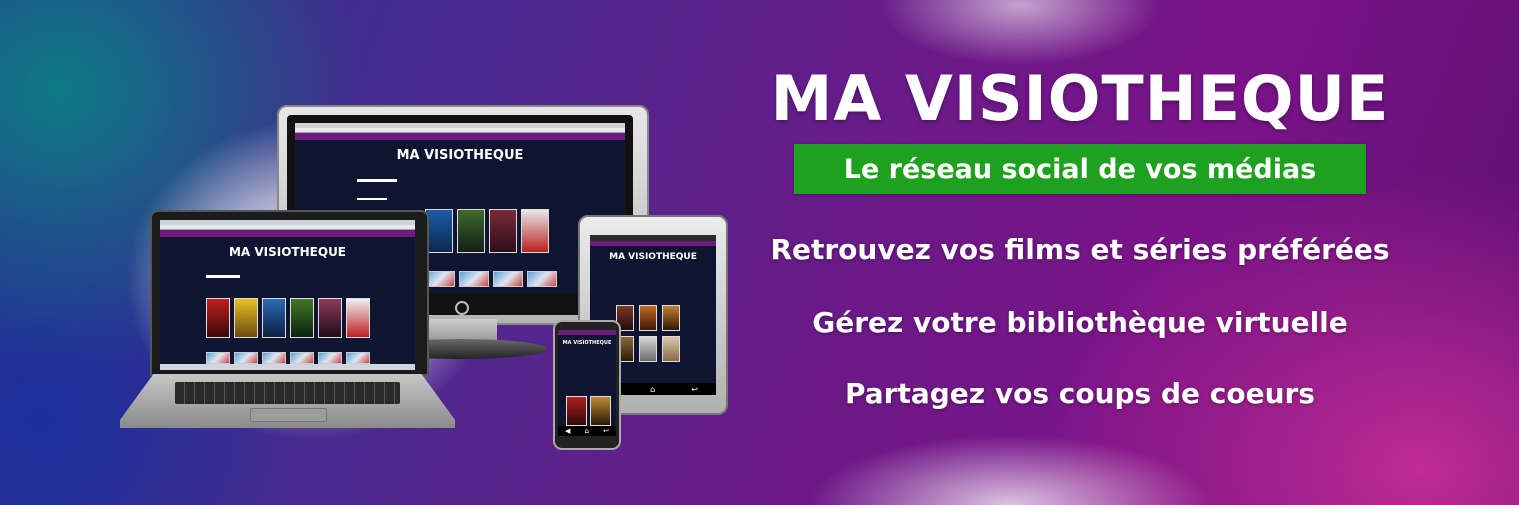 The width and height of the screenshot is (1519, 505). What do you see at coordinates (653, 257) in the screenshot?
I see `tablet-site-title: MA VISIOTHEQUE` at bounding box center [653, 257].